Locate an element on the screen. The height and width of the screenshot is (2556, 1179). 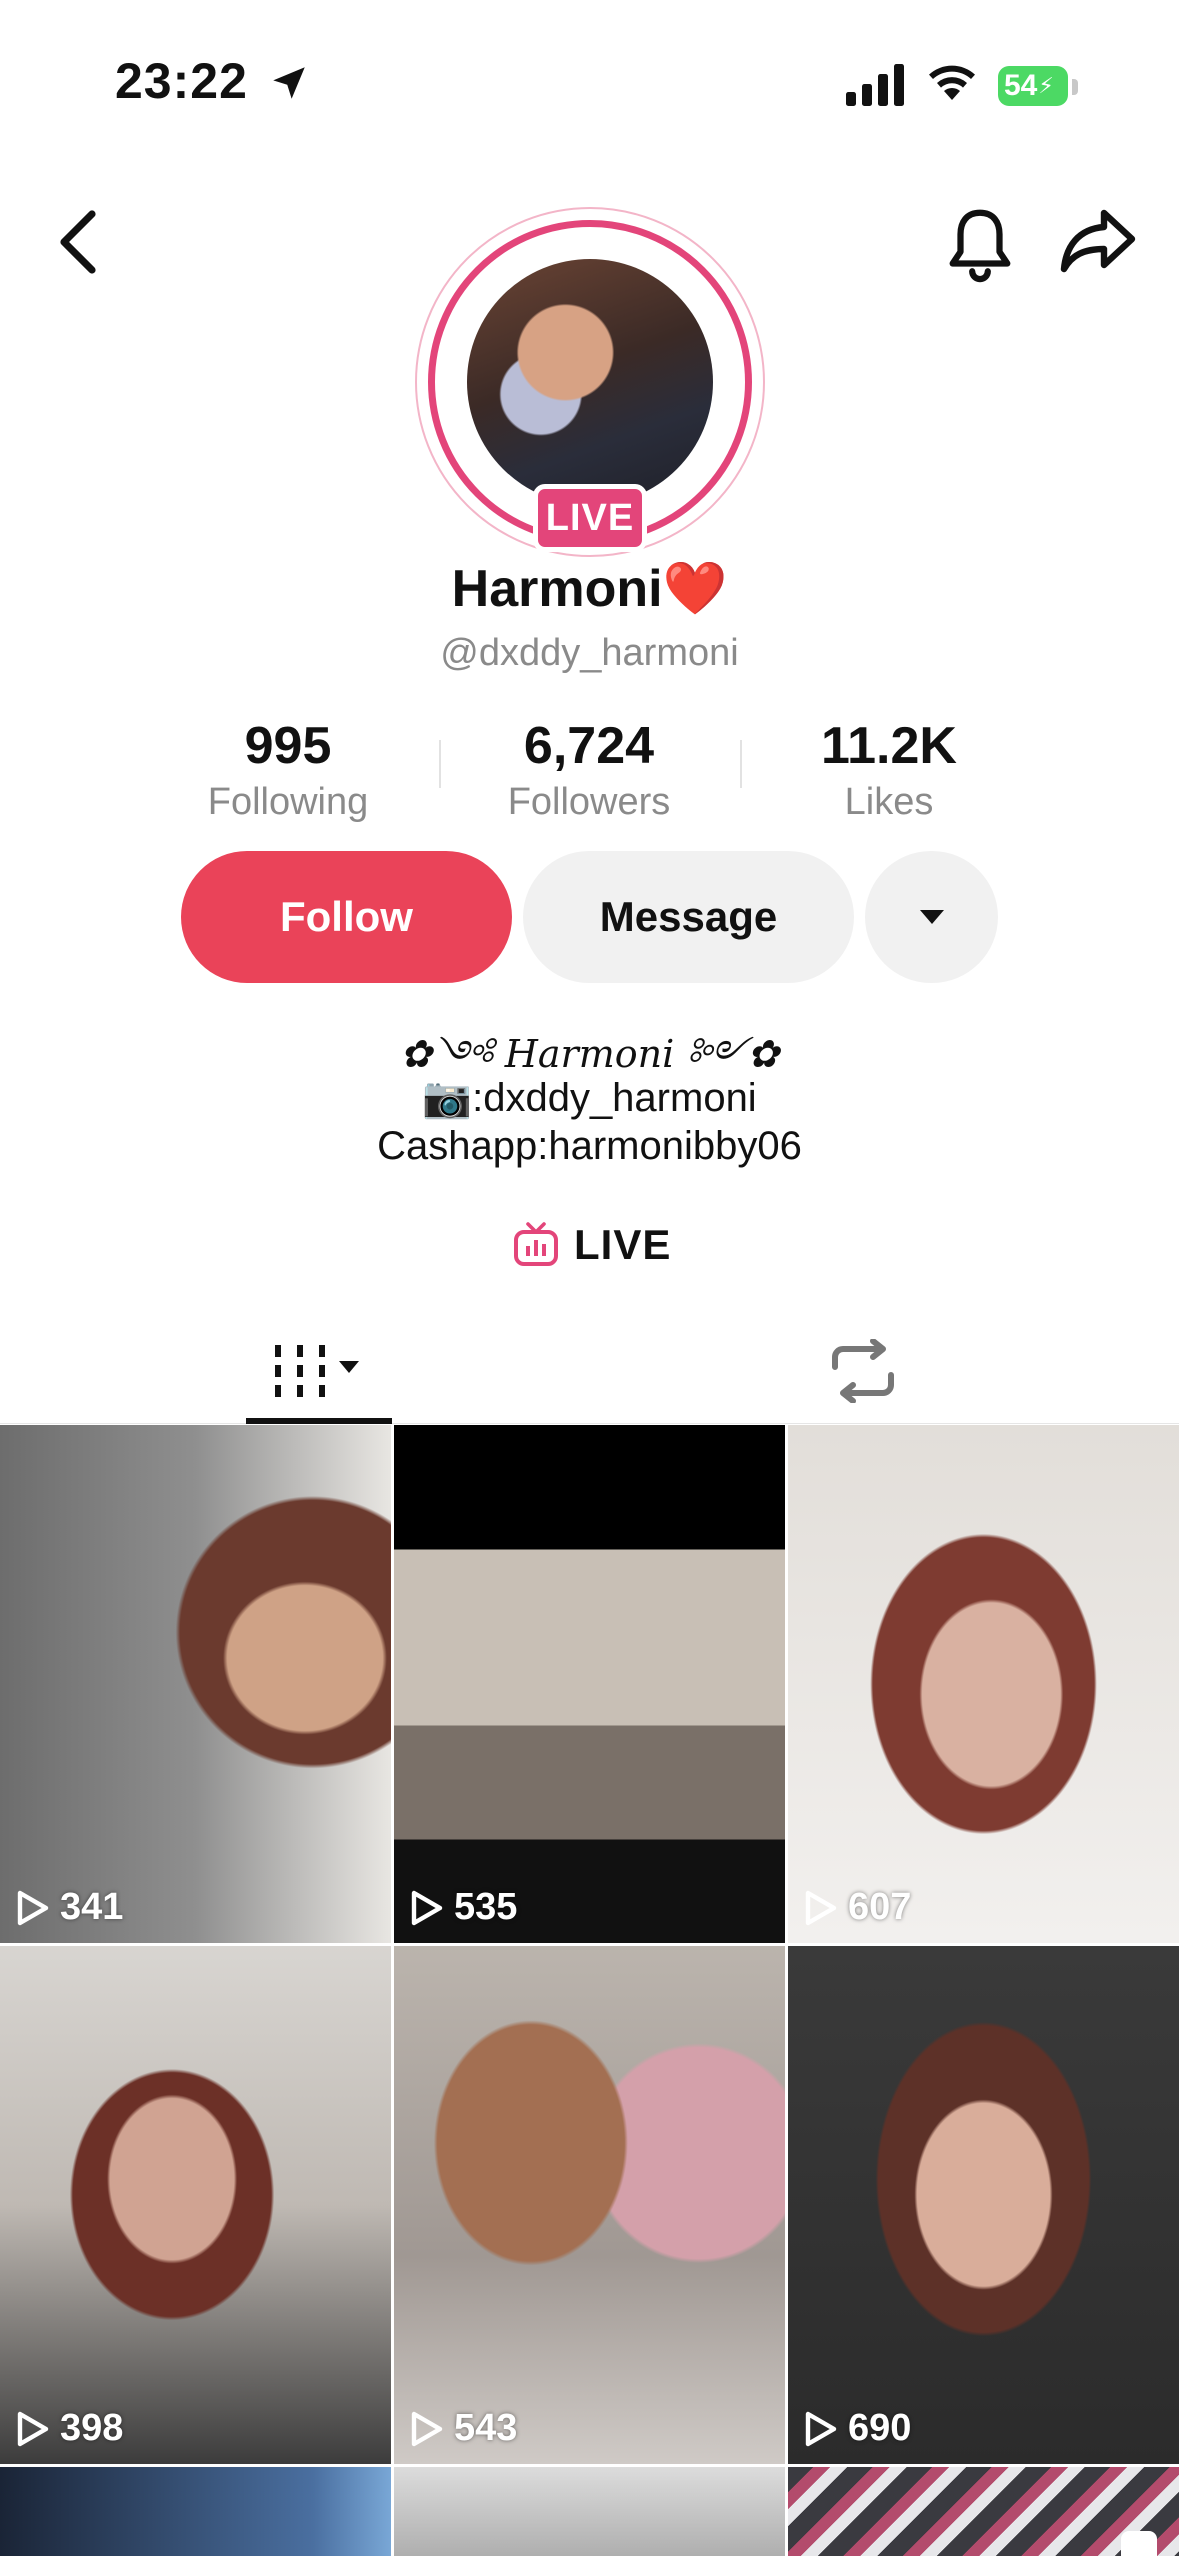
view-count-value: 543 is located at coordinates (486, 2428).